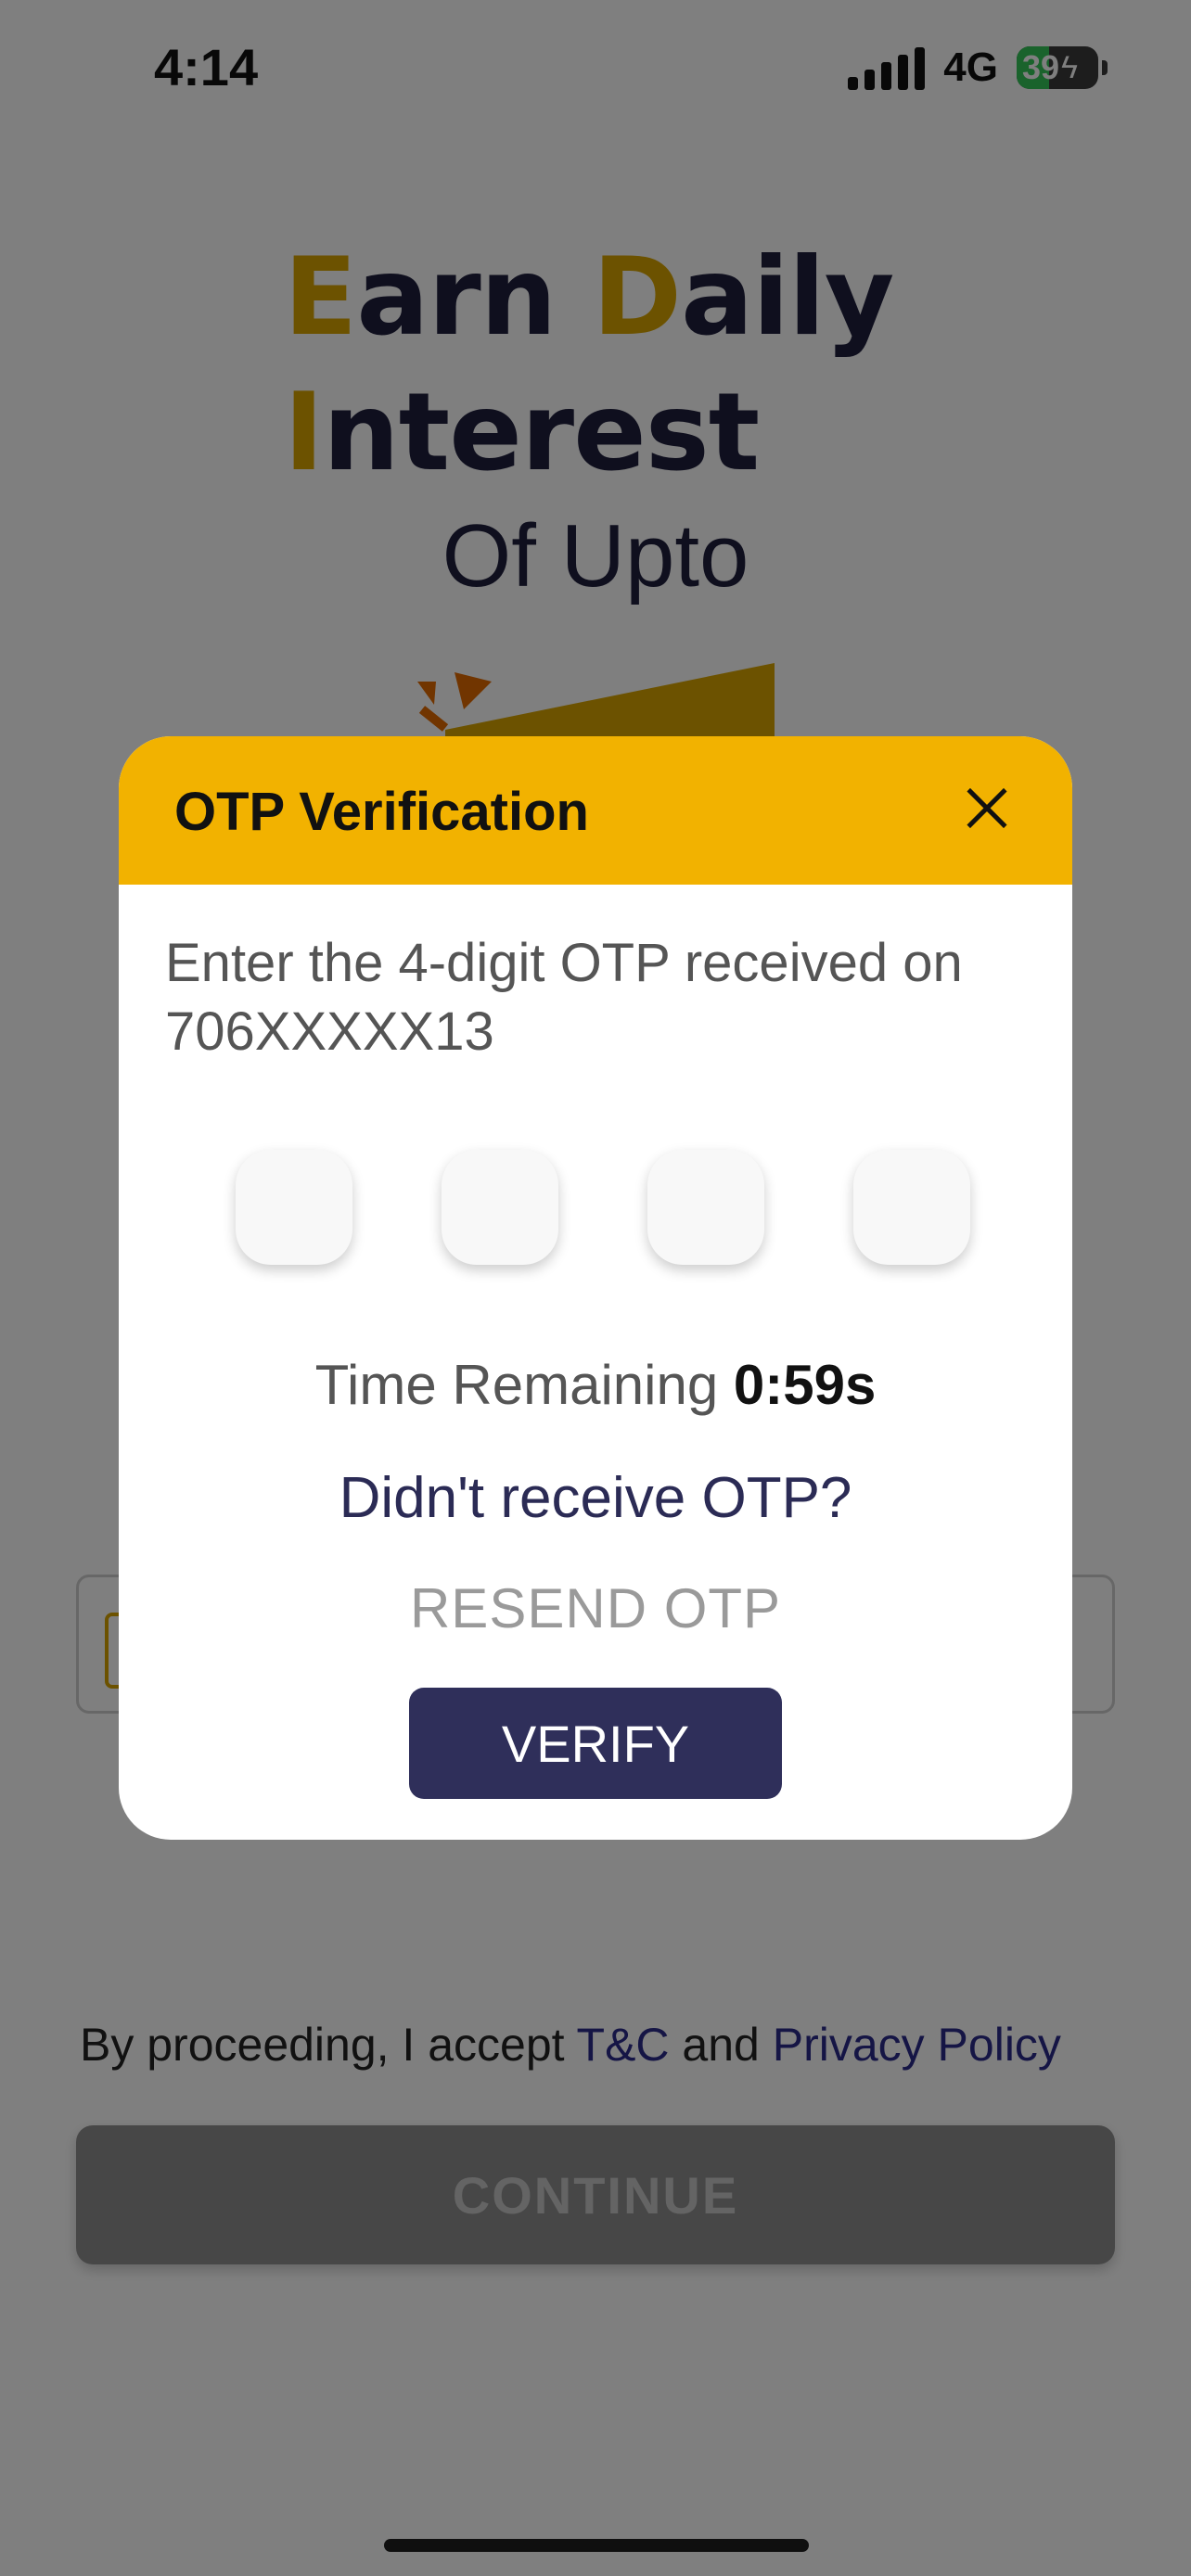 The width and height of the screenshot is (1191, 2576). What do you see at coordinates (987, 809) in the screenshot?
I see `close-icon` at bounding box center [987, 809].